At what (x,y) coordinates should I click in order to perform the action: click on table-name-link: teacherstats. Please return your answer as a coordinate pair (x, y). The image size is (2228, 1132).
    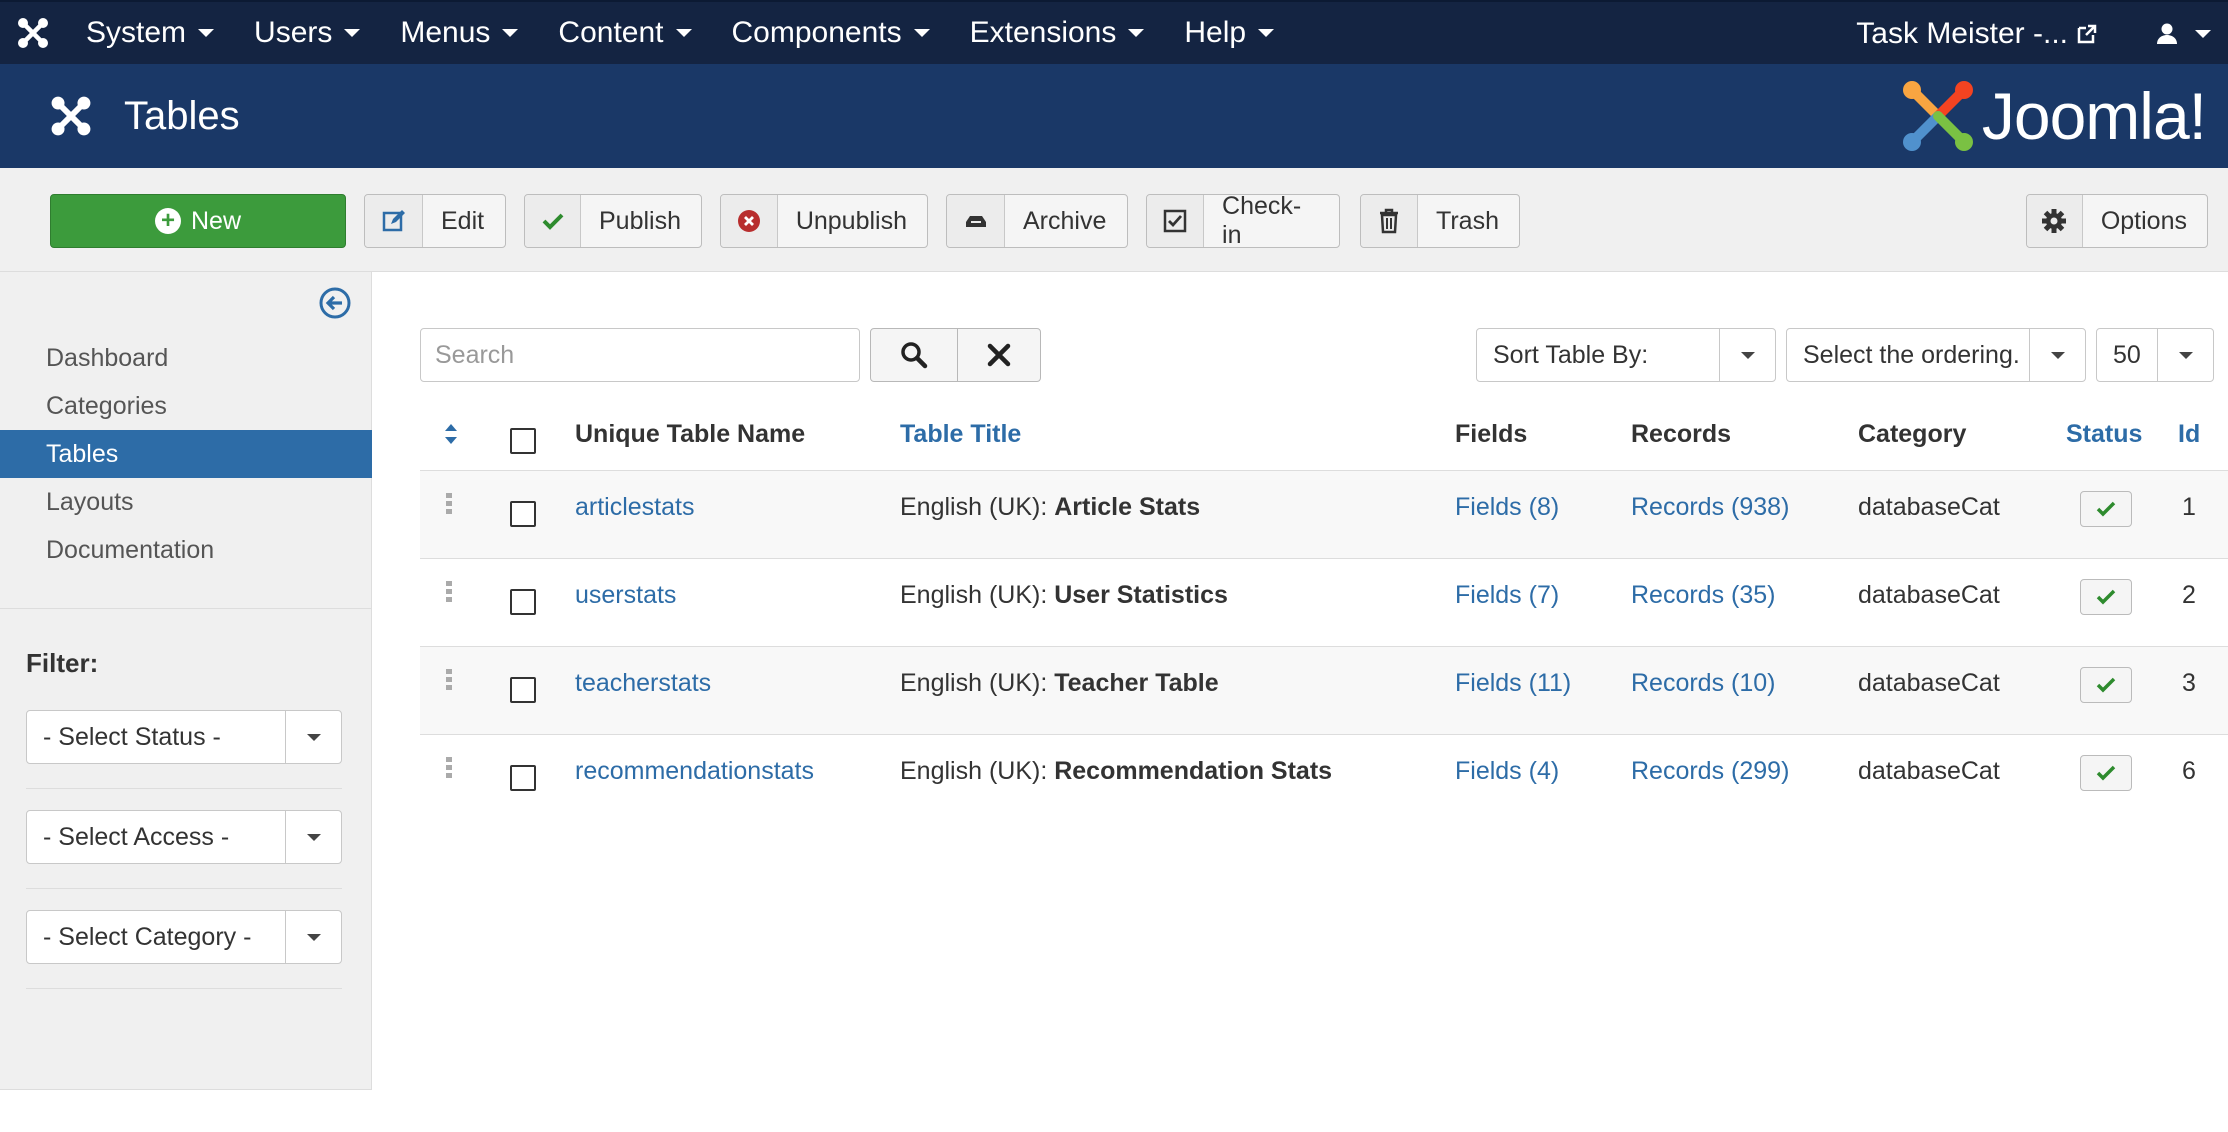
    Looking at the image, I should click on (643, 683).